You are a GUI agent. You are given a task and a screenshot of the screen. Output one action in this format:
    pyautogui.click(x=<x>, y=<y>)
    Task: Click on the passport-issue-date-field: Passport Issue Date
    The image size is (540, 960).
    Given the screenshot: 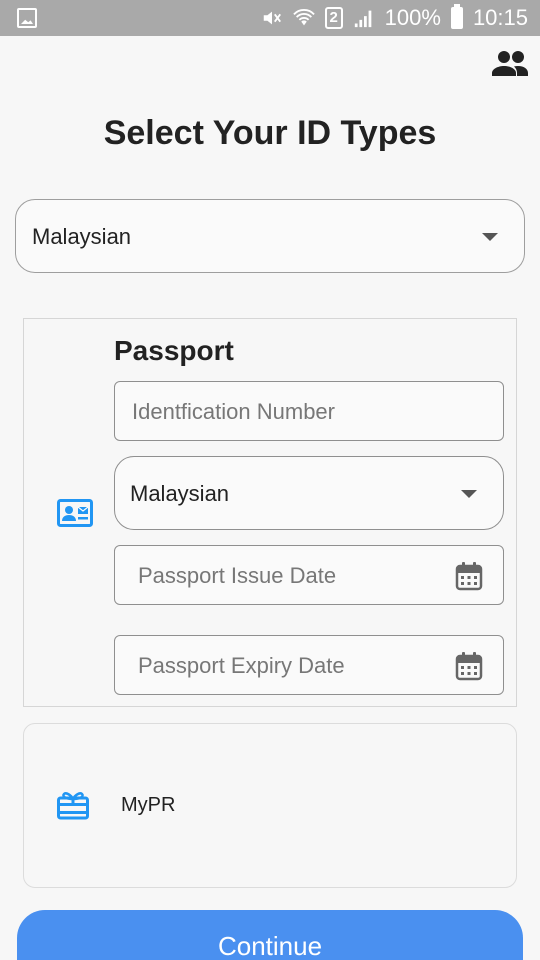 What is the action you would take?
    pyautogui.click(x=309, y=575)
    